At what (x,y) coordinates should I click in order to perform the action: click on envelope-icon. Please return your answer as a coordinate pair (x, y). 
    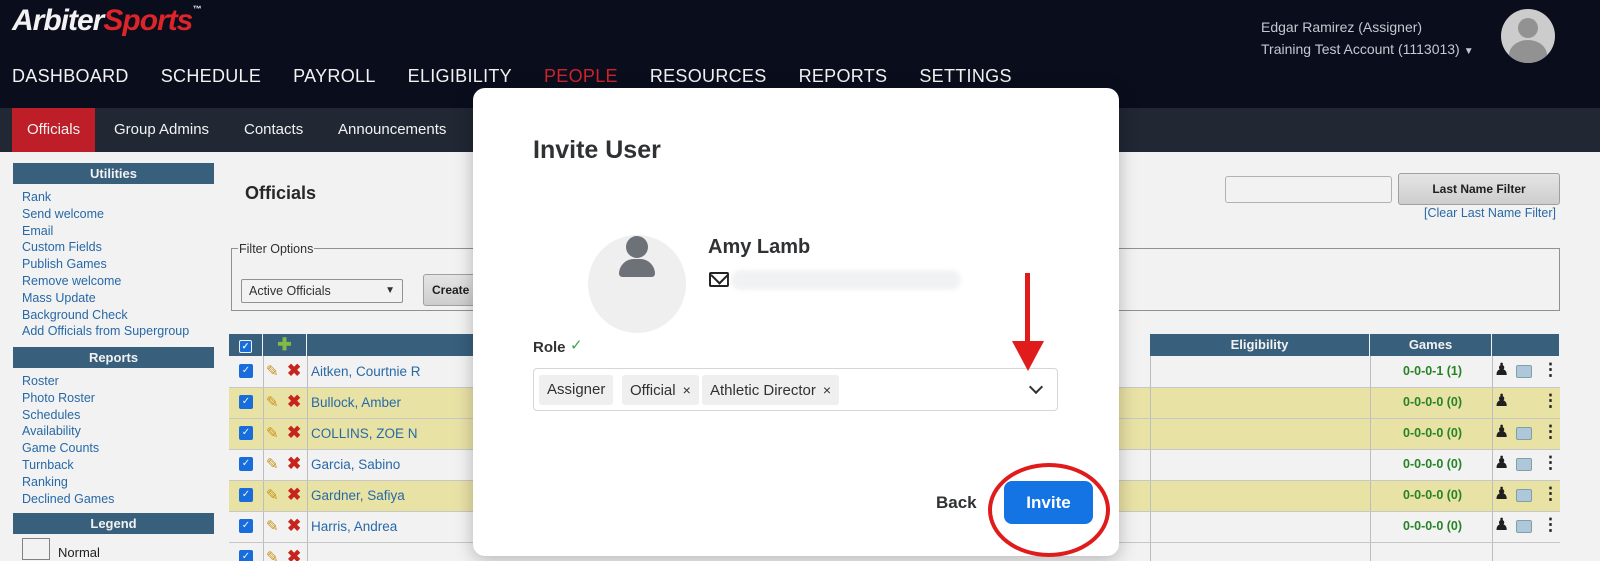
    Looking at the image, I should click on (719, 279).